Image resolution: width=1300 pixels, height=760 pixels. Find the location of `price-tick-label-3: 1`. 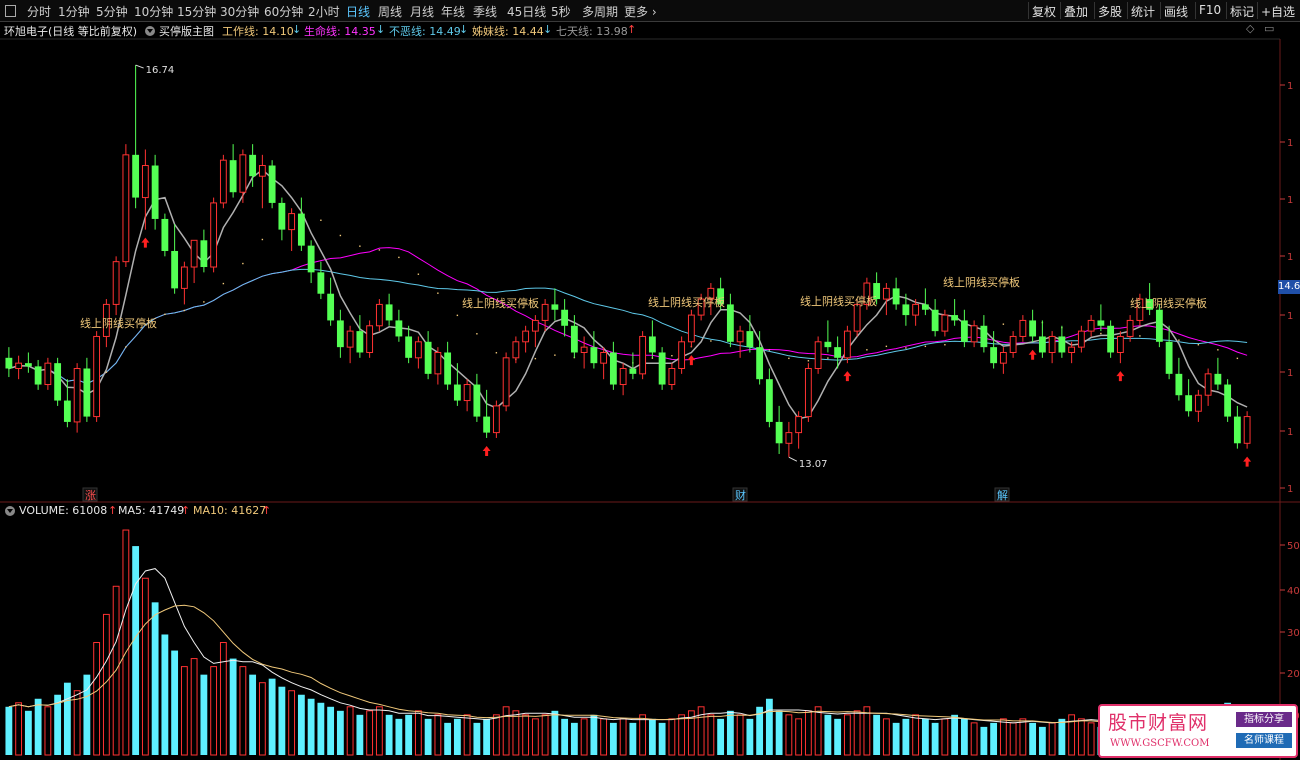

price-tick-label-3: 1 is located at coordinates (1290, 257).